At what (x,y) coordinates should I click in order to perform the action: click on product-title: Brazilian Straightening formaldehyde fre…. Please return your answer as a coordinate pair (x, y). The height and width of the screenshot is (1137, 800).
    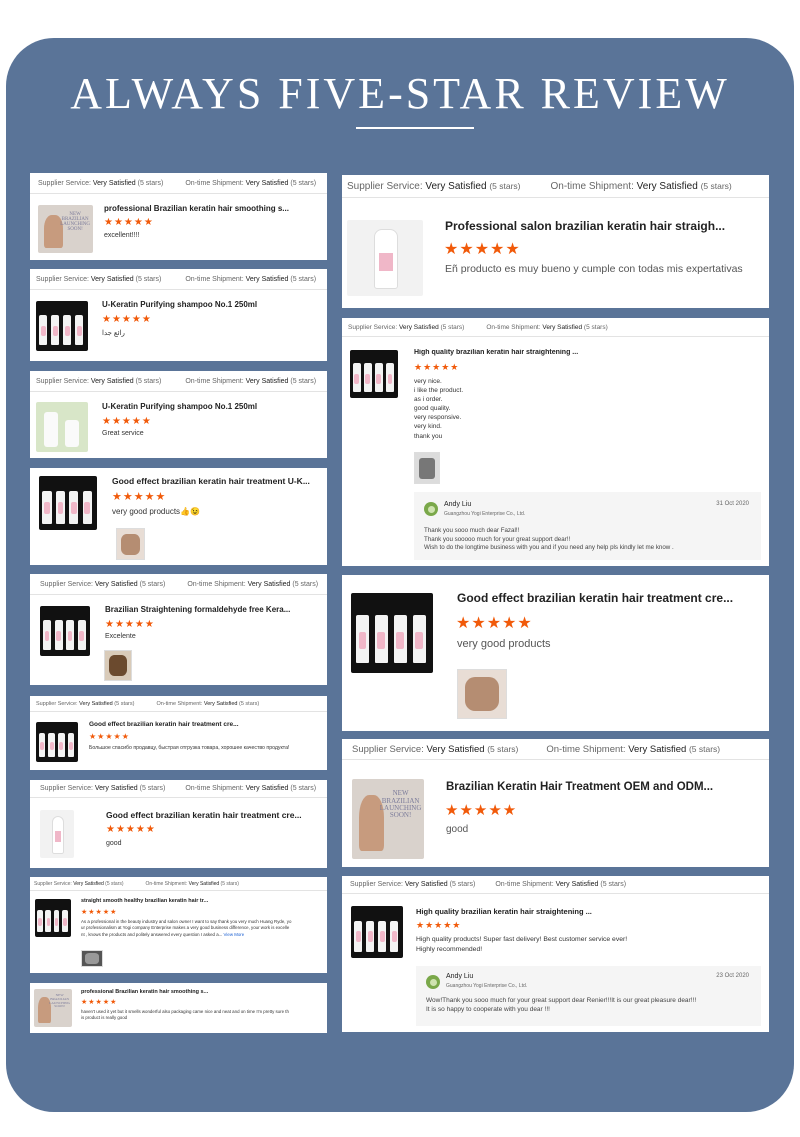
    Looking at the image, I should click on (210, 609).